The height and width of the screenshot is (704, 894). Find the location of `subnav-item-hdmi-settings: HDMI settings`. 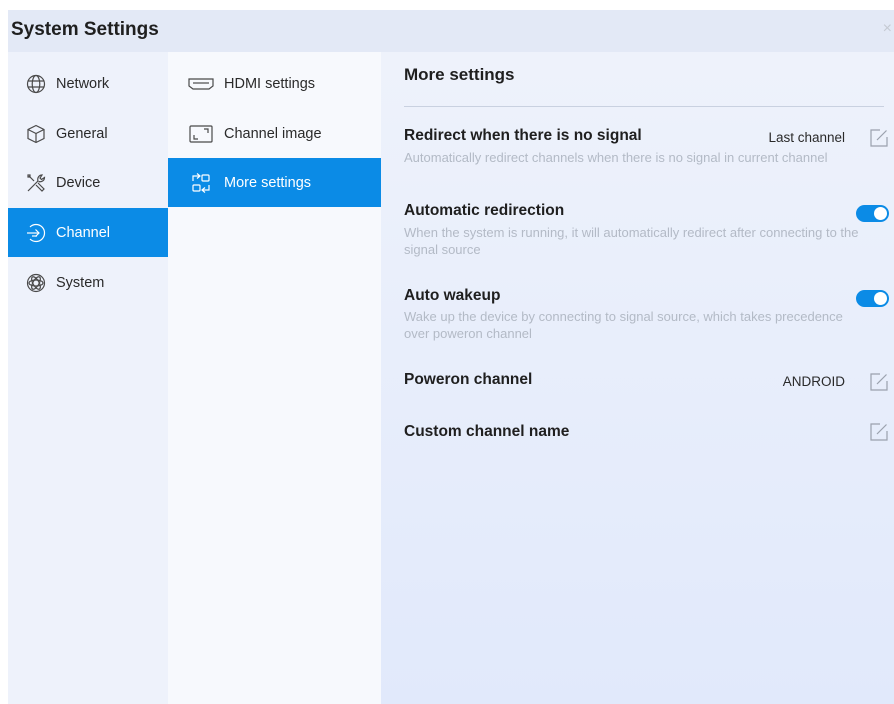

subnav-item-hdmi-settings: HDMI settings is located at coordinates (274, 83).